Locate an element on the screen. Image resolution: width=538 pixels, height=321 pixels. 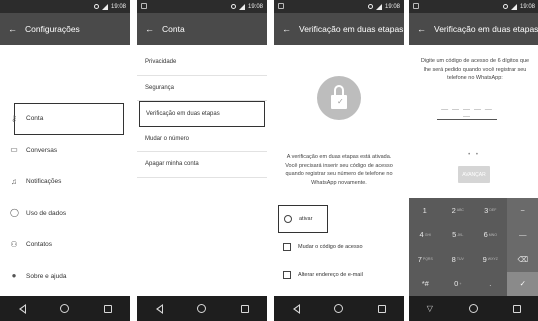
settings-item-label: Conta is located at coordinates (35, 119).